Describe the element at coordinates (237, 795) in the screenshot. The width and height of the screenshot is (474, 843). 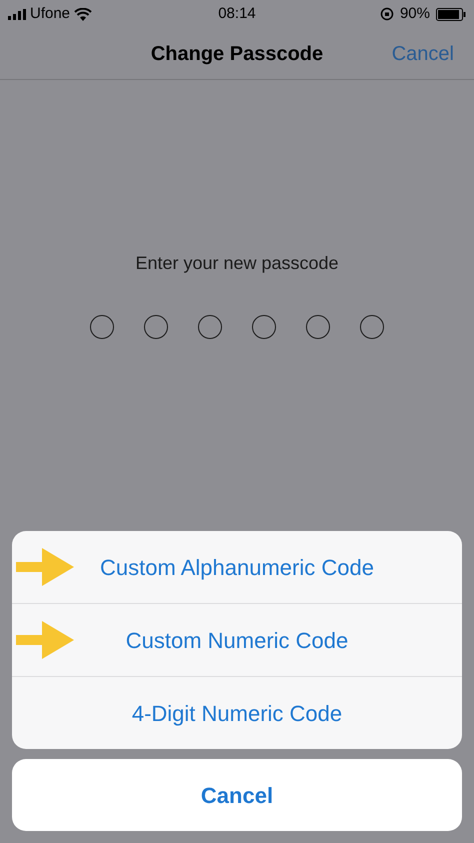
I see `cancel-button: Cancel` at that location.